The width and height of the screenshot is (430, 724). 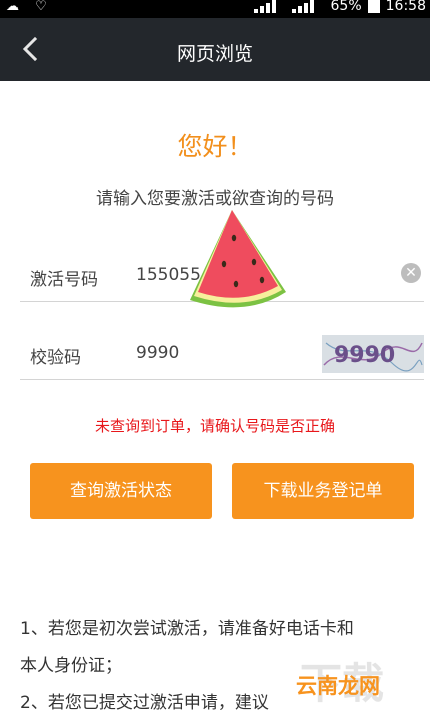 I want to click on error-message: 未查询到订单，请确认号码是否正确, so click(x=214, y=426).